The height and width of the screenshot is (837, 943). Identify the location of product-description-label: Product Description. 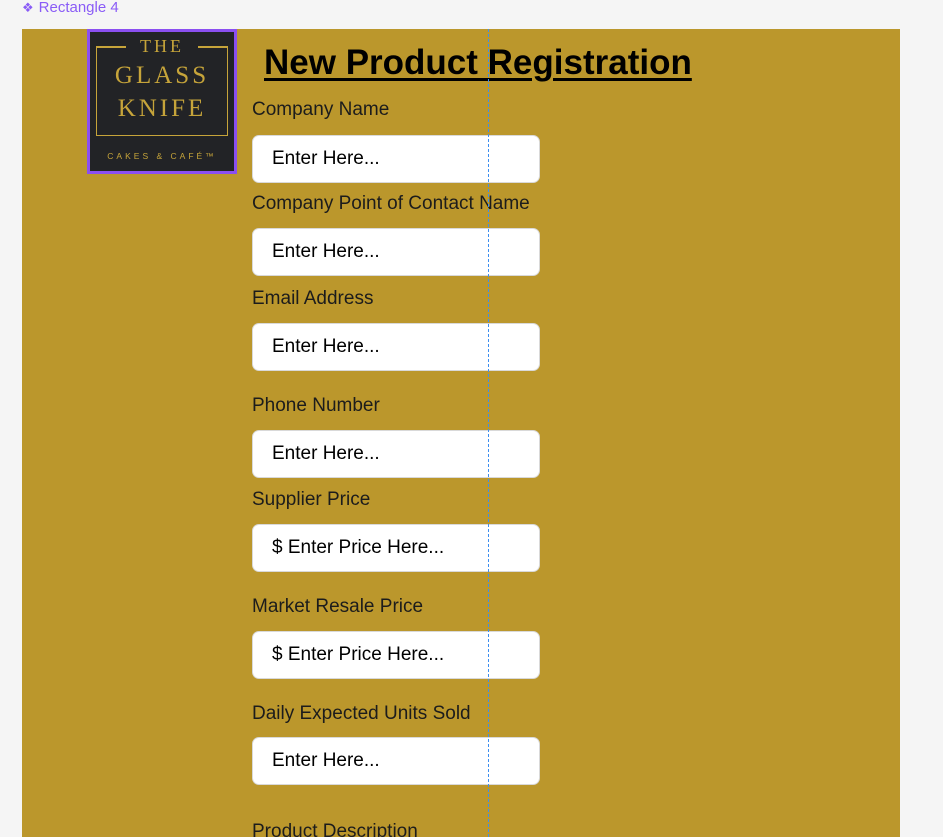
(335, 829).